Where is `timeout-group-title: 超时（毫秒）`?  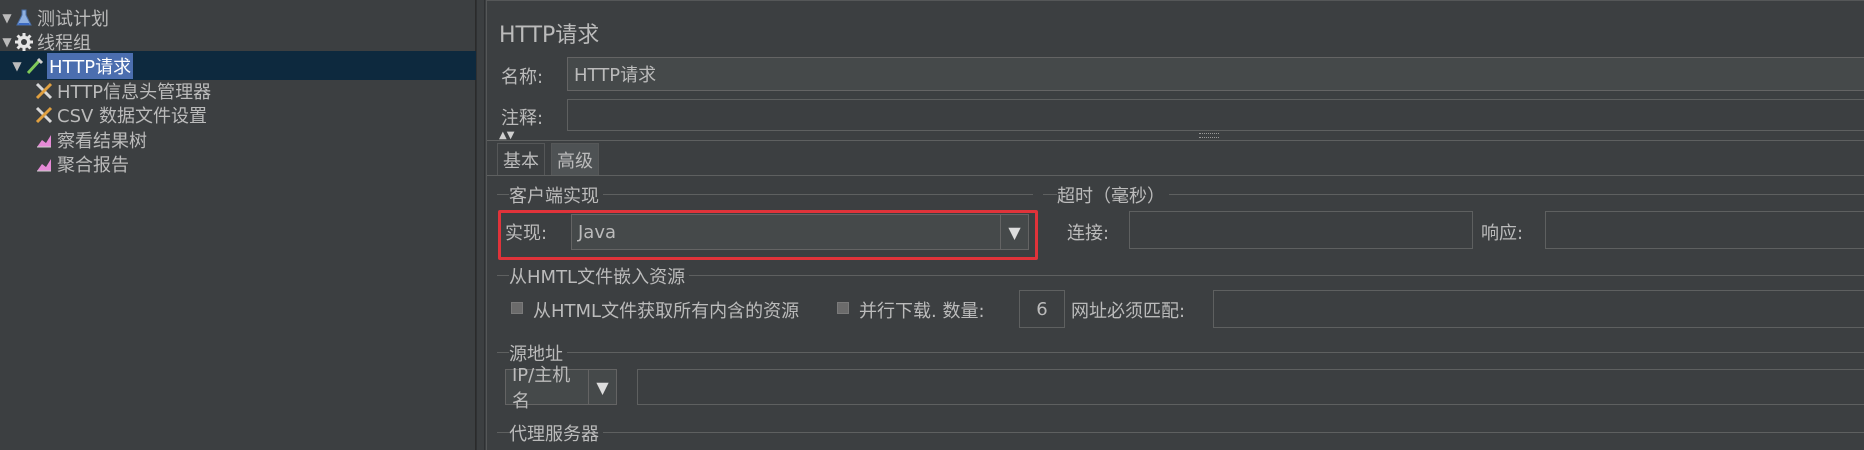
timeout-group-title: 超时（毫秒） is located at coordinates (1113, 195).